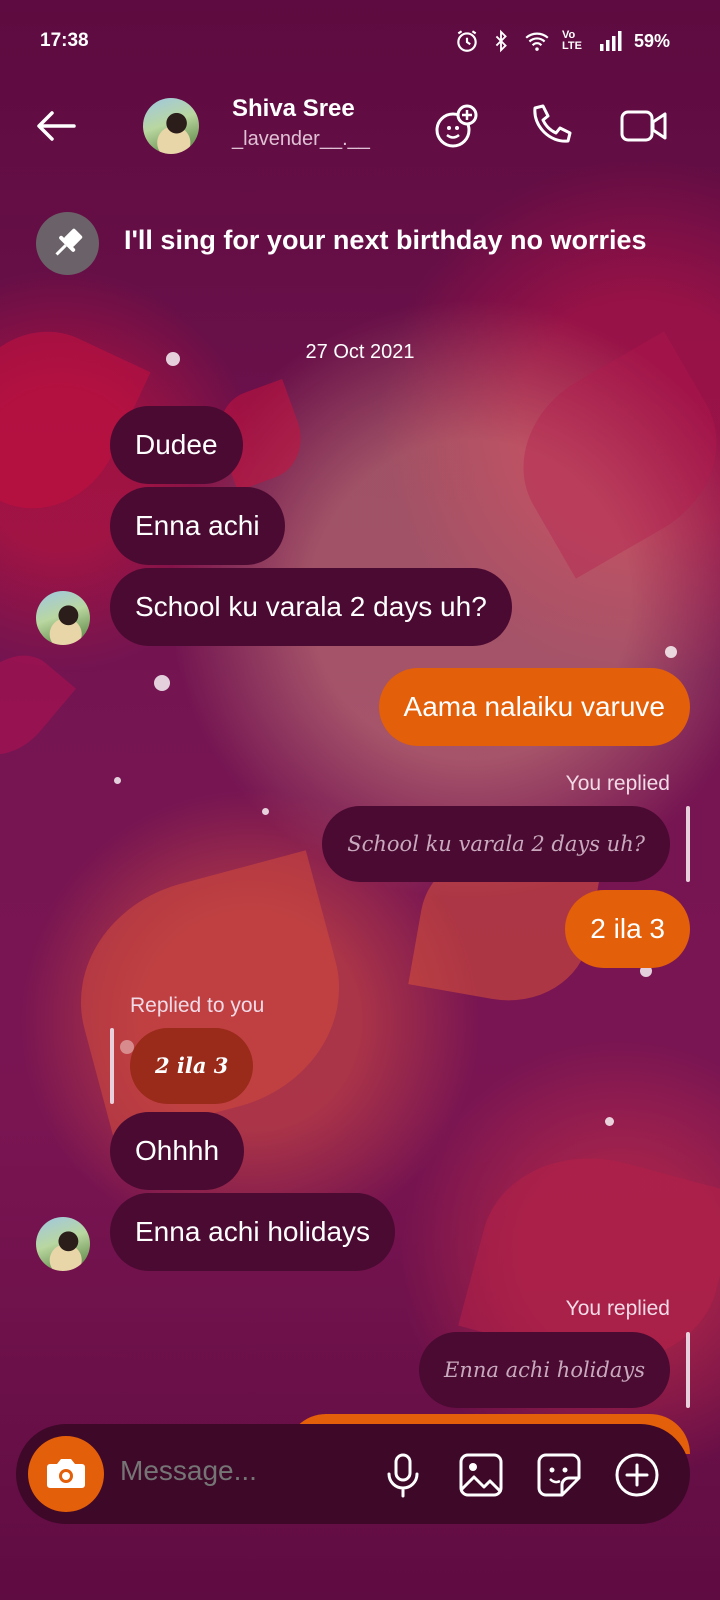 This screenshot has width=720, height=1600. What do you see at coordinates (627, 929) in the screenshot?
I see `message-bubble-outgoing: 2 ila 3` at bounding box center [627, 929].